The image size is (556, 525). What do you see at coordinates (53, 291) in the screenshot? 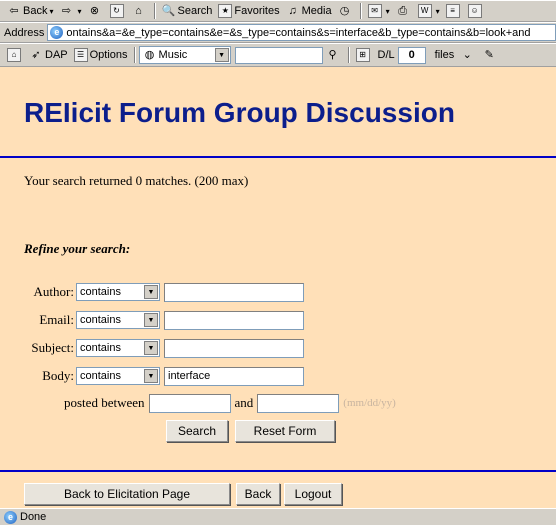
I see `author-label: Author:` at bounding box center [53, 291].